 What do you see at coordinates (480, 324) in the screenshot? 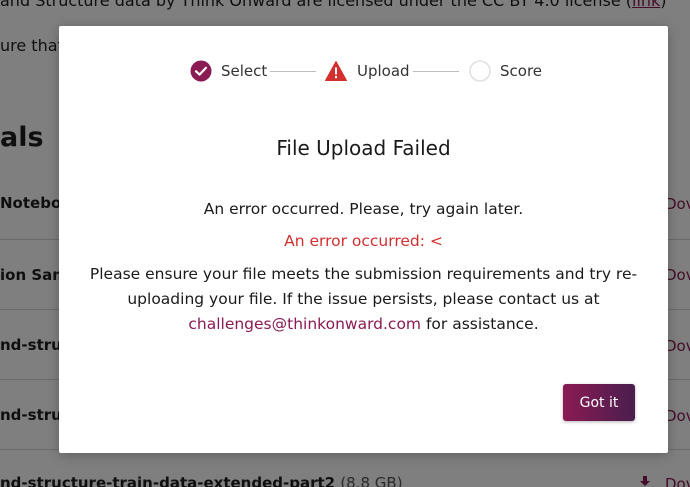
I see `help-text-after: for assistance.` at bounding box center [480, 324].